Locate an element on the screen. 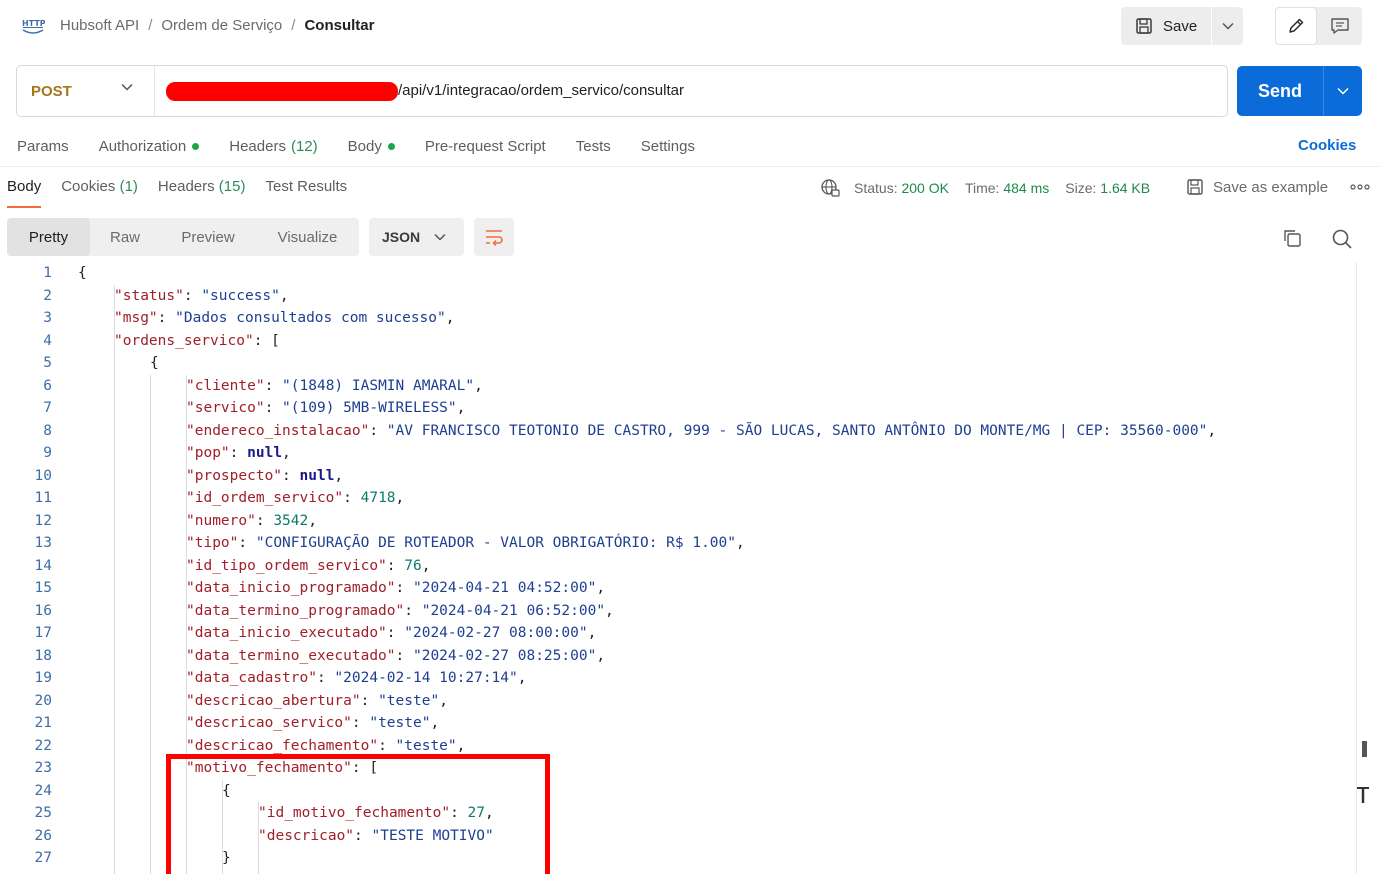 This screenshot has height=874, width=1380. code-token: 3542 is located at coordinates (291, 520).